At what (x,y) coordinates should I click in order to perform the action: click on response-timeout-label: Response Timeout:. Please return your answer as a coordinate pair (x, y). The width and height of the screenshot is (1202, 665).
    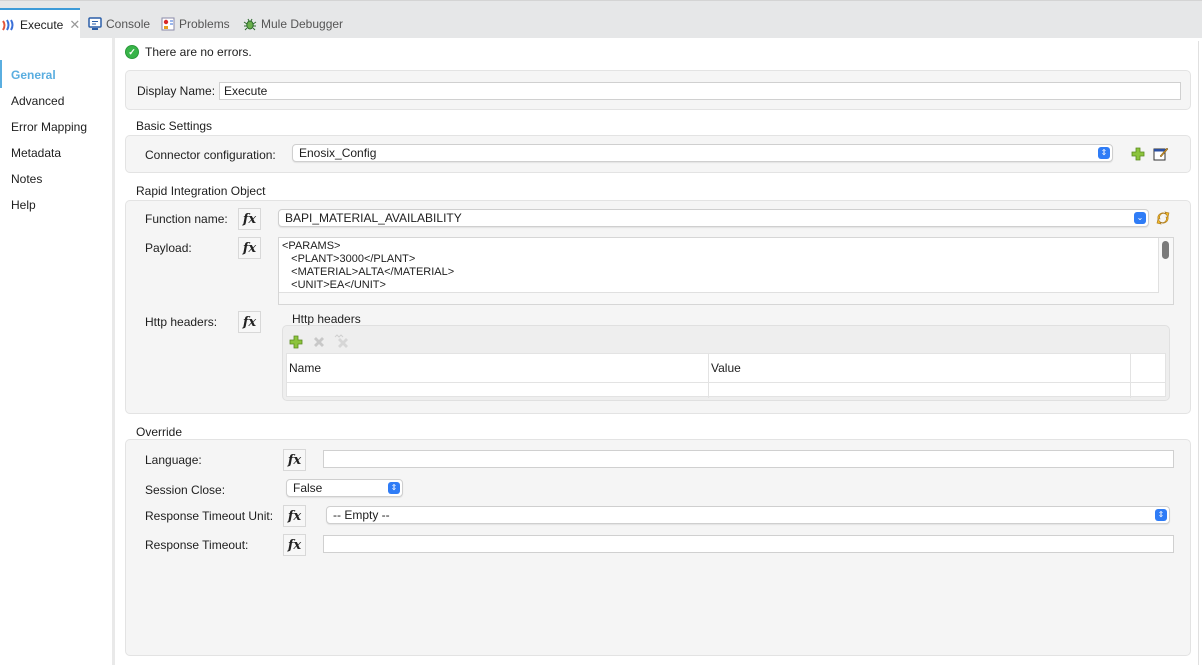
    Looking at the image, I should click on (197, 545).